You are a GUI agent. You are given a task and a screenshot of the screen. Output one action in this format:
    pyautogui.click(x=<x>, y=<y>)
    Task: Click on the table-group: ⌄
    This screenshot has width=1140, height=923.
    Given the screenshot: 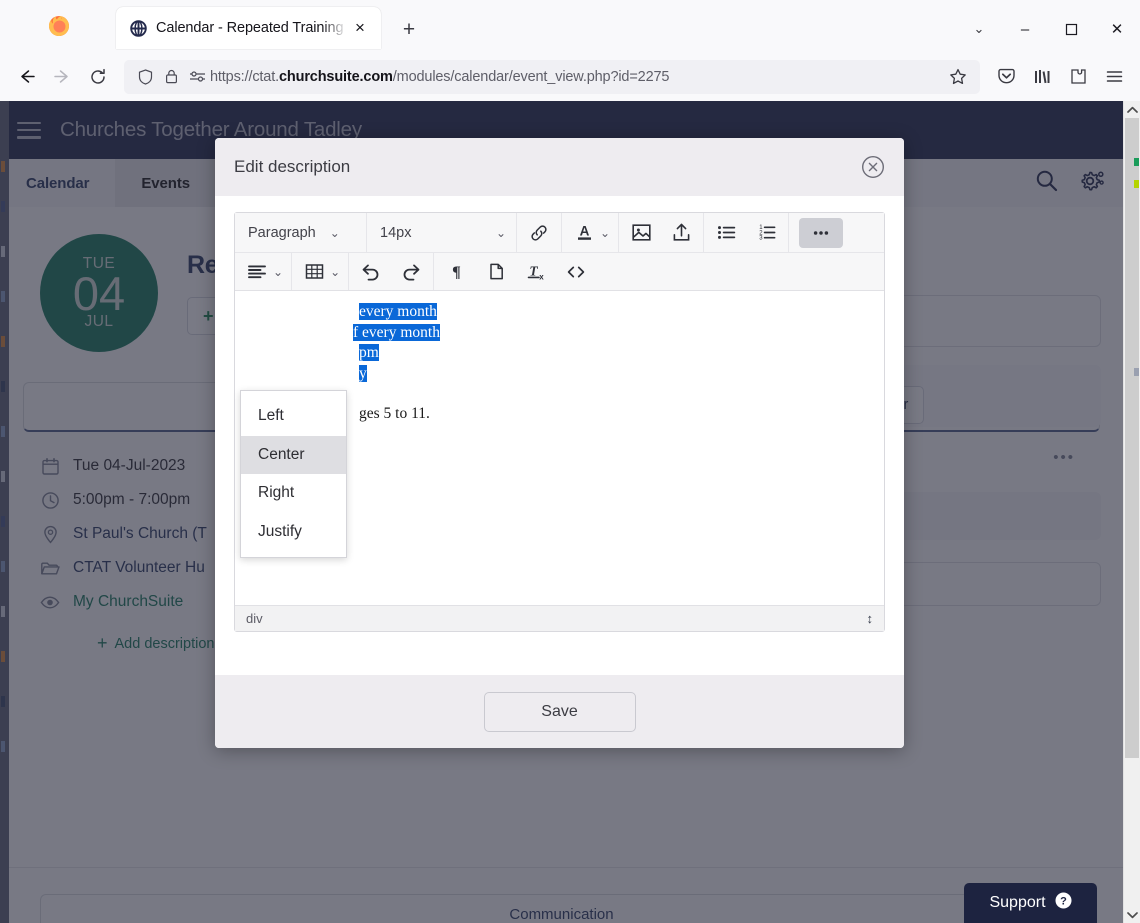 What is the action you would take?
    pyautogui.click(x=321, y=271)
    